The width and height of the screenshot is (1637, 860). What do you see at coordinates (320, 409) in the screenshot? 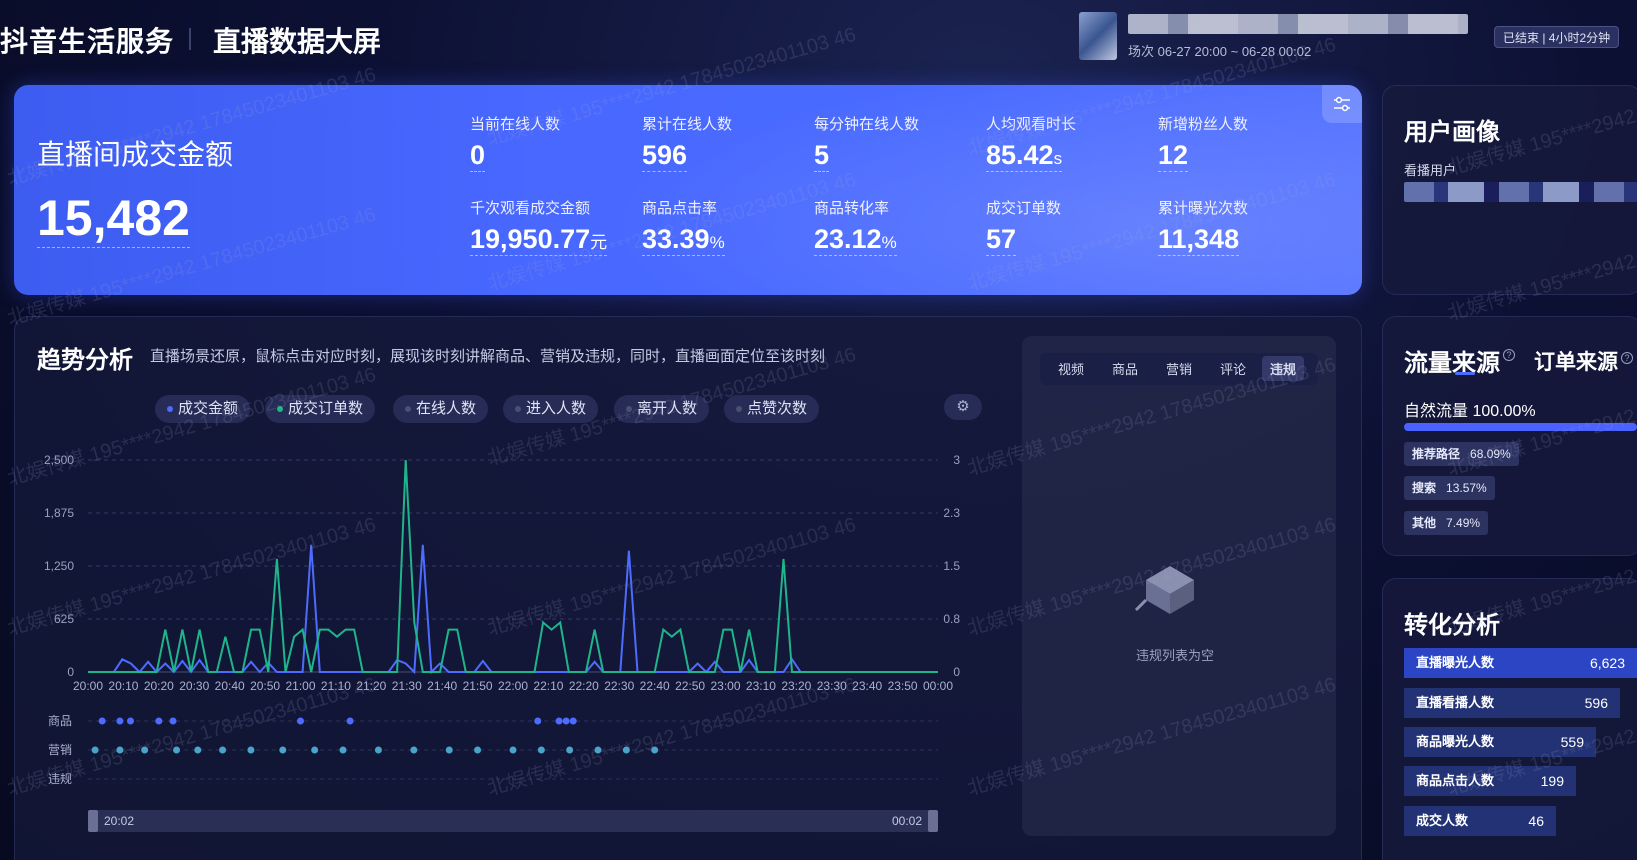
I see `metric-chip: 成交订单数` at bounding box center [320, 409].